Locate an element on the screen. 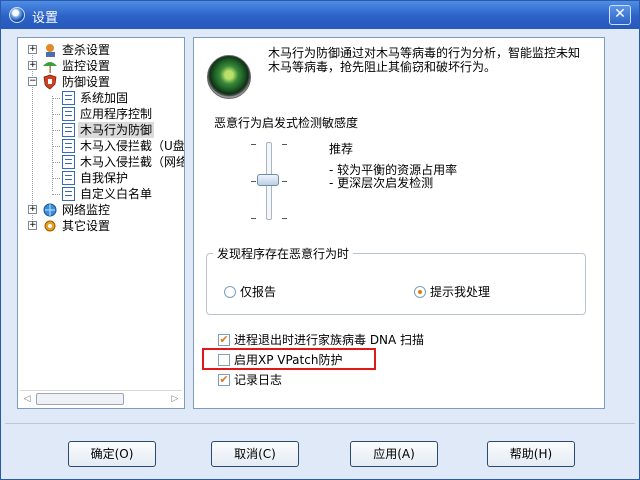 Image resolution: width=640 pixels, height=480 pixels. scroll-left-icon: ◁ is located at coordinates (27, 399).